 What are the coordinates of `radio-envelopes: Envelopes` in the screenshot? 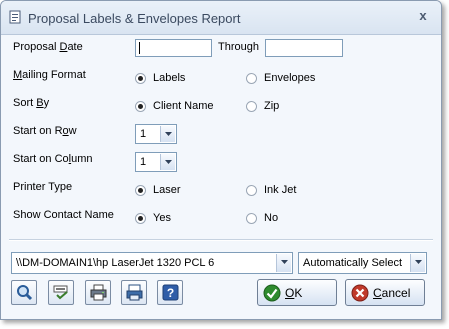 It's located at (280, 78).